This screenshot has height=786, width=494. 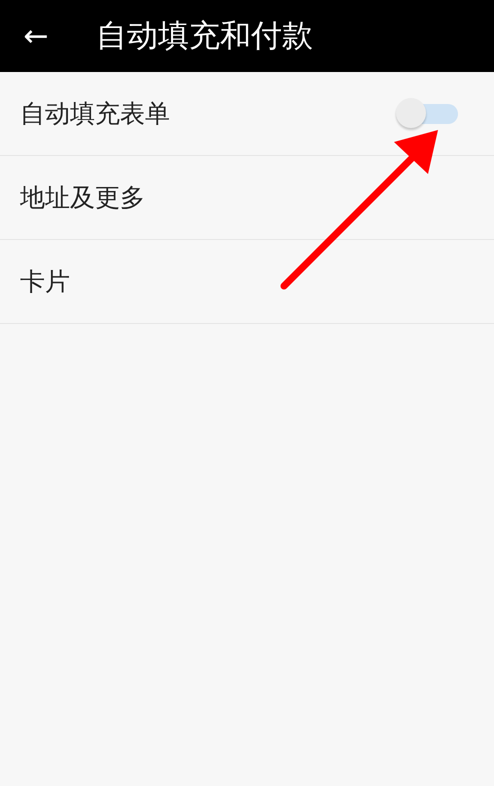 I want to click on toggle-switch, so click(x=427, y=114).